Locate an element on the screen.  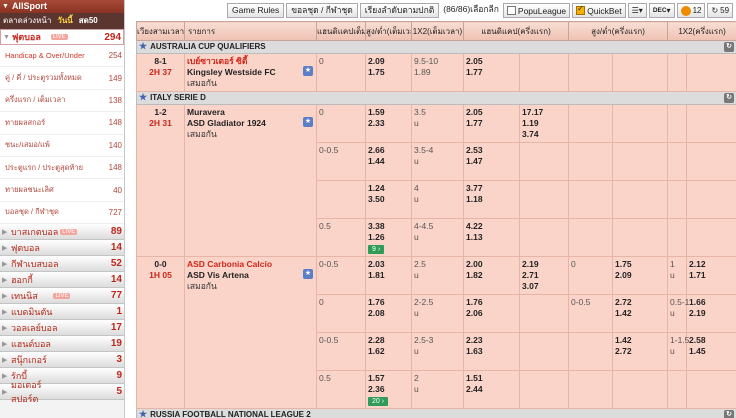
submenu-item: ทายผลสกอร์ 148 is located at coordinates (62, 123).